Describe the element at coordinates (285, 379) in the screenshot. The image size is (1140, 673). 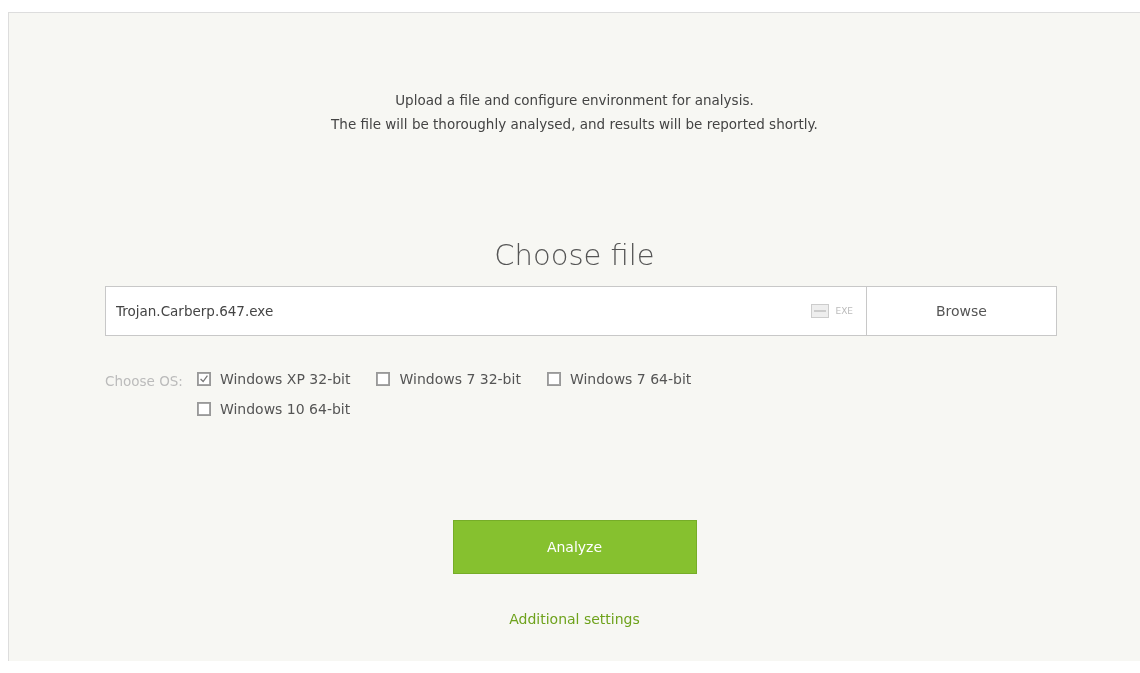
I see `os-option-label: Windows XP 32-bit` at that location.